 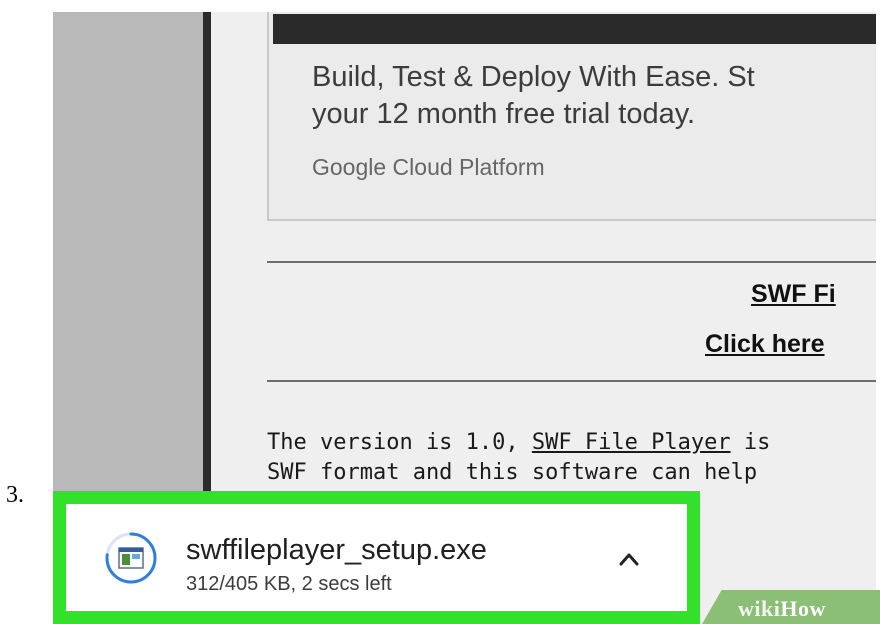 What do you see at coordinates (289, 584) in the screenshot?
I see `download-status: 312/405 KB, 2 secs left` at bounding box center [289, 584].